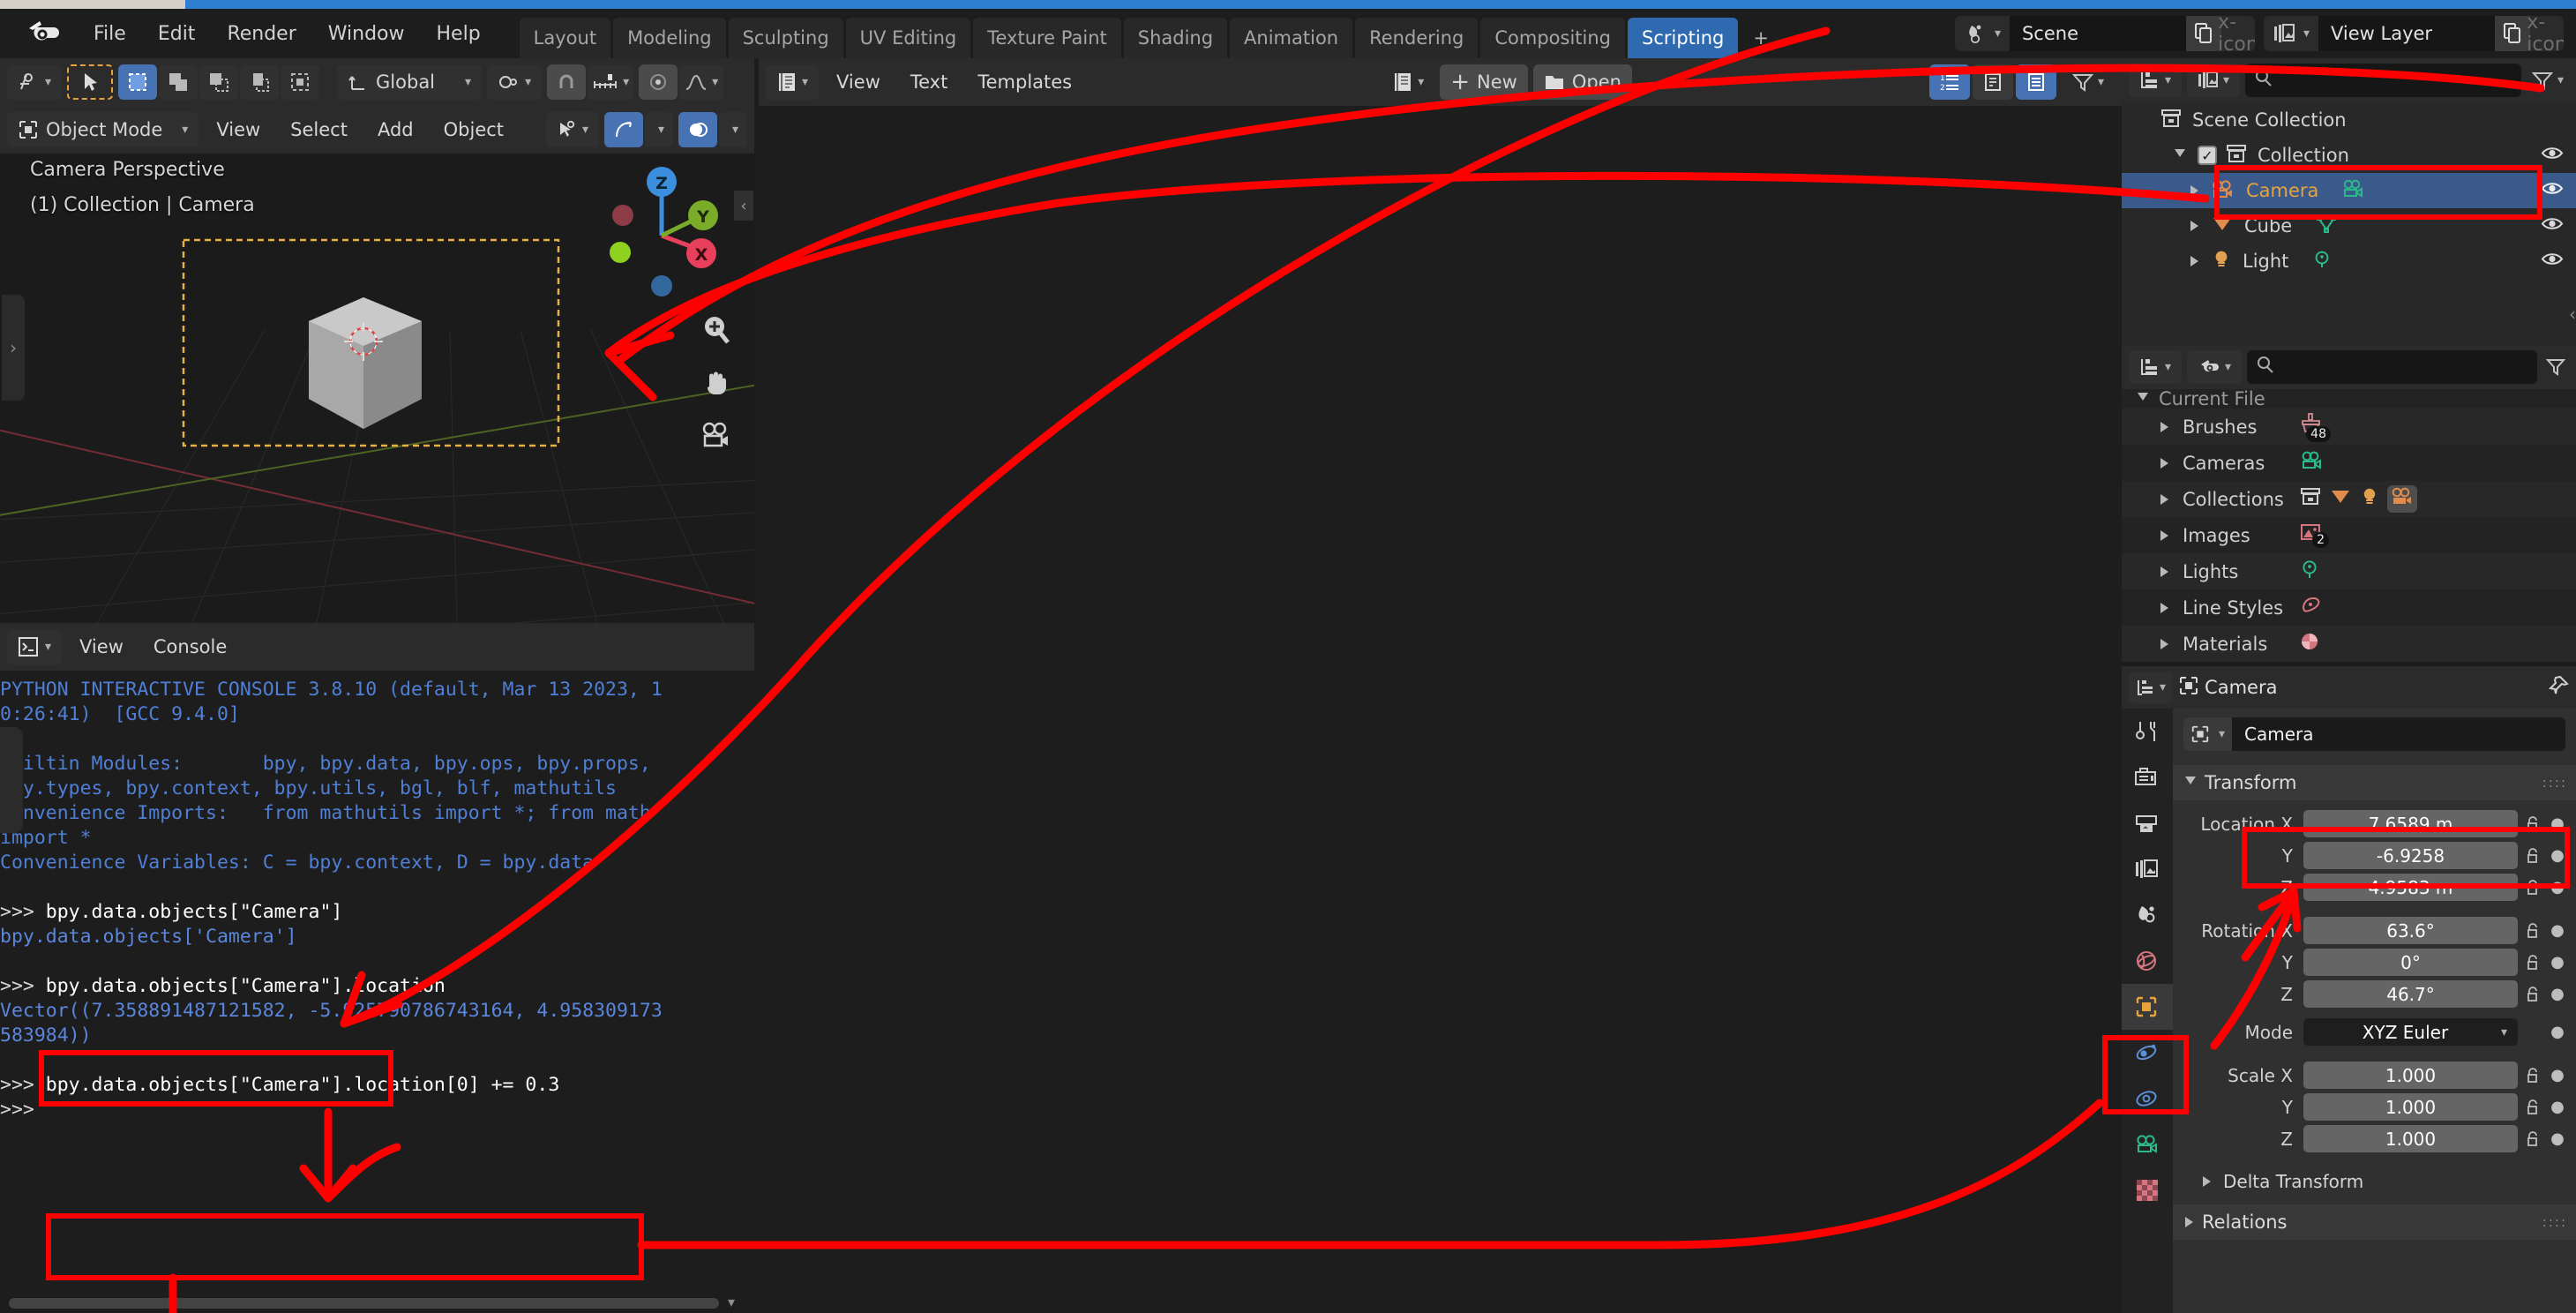 The width and height of the screenshot is (2576, 1313). I want to click on collection-visibility-checkbox: ✓, so click(2208, 155).